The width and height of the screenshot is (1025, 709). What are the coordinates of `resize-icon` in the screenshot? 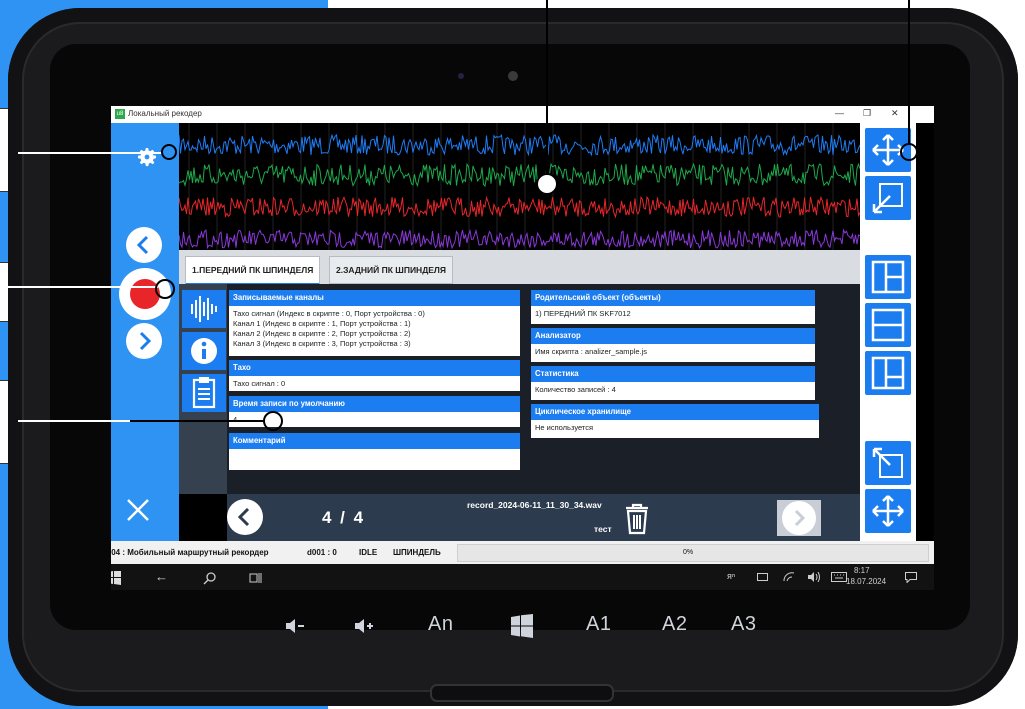 It's located at (887, 198).